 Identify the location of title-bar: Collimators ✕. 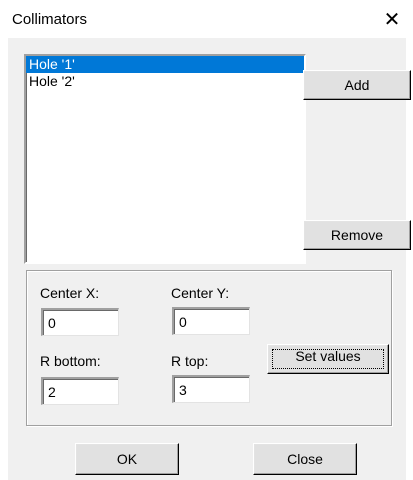
(206, 19).